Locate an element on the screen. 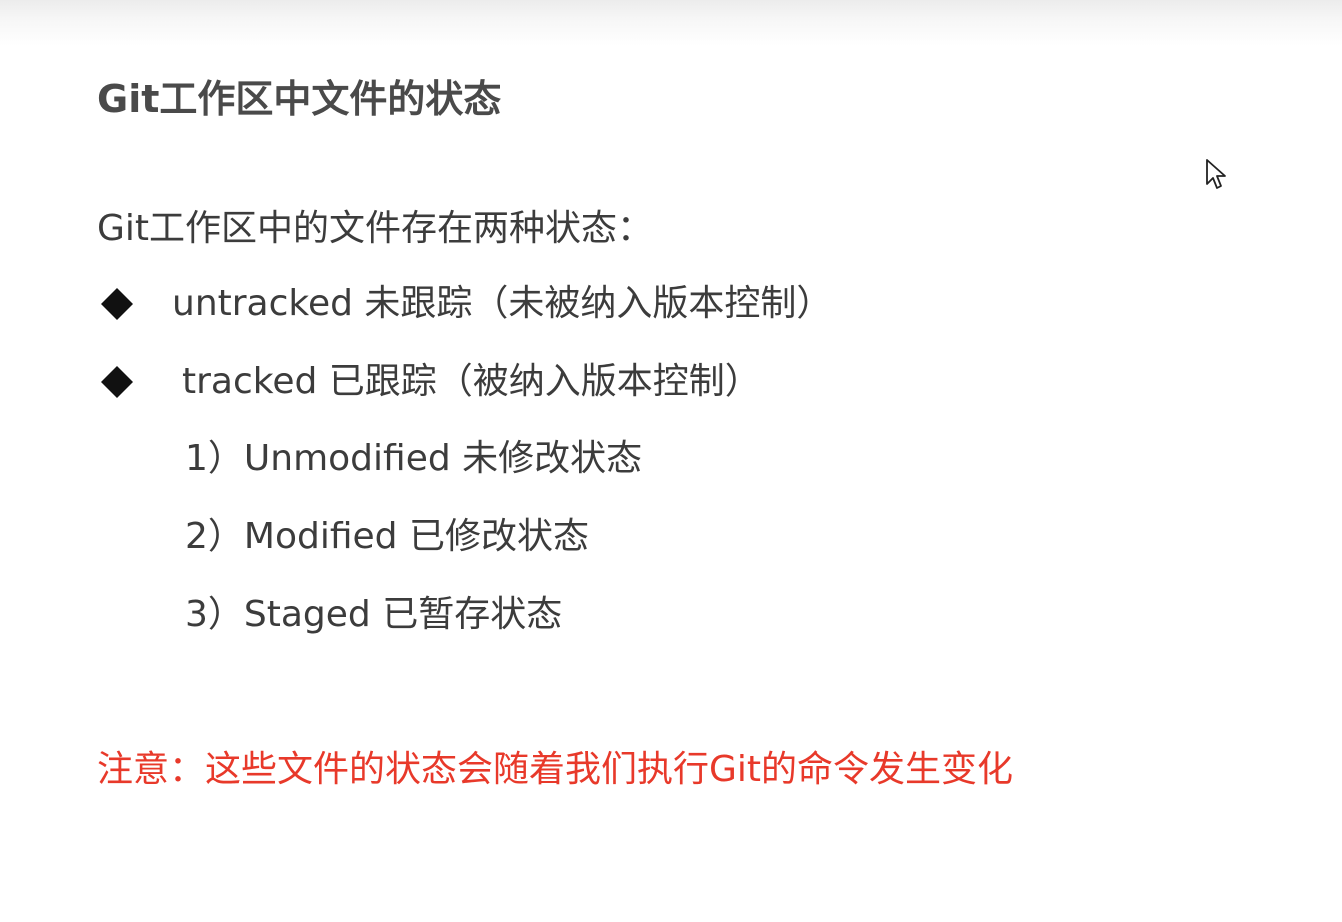  top-shade-bar is located at coordinates (671, 23).